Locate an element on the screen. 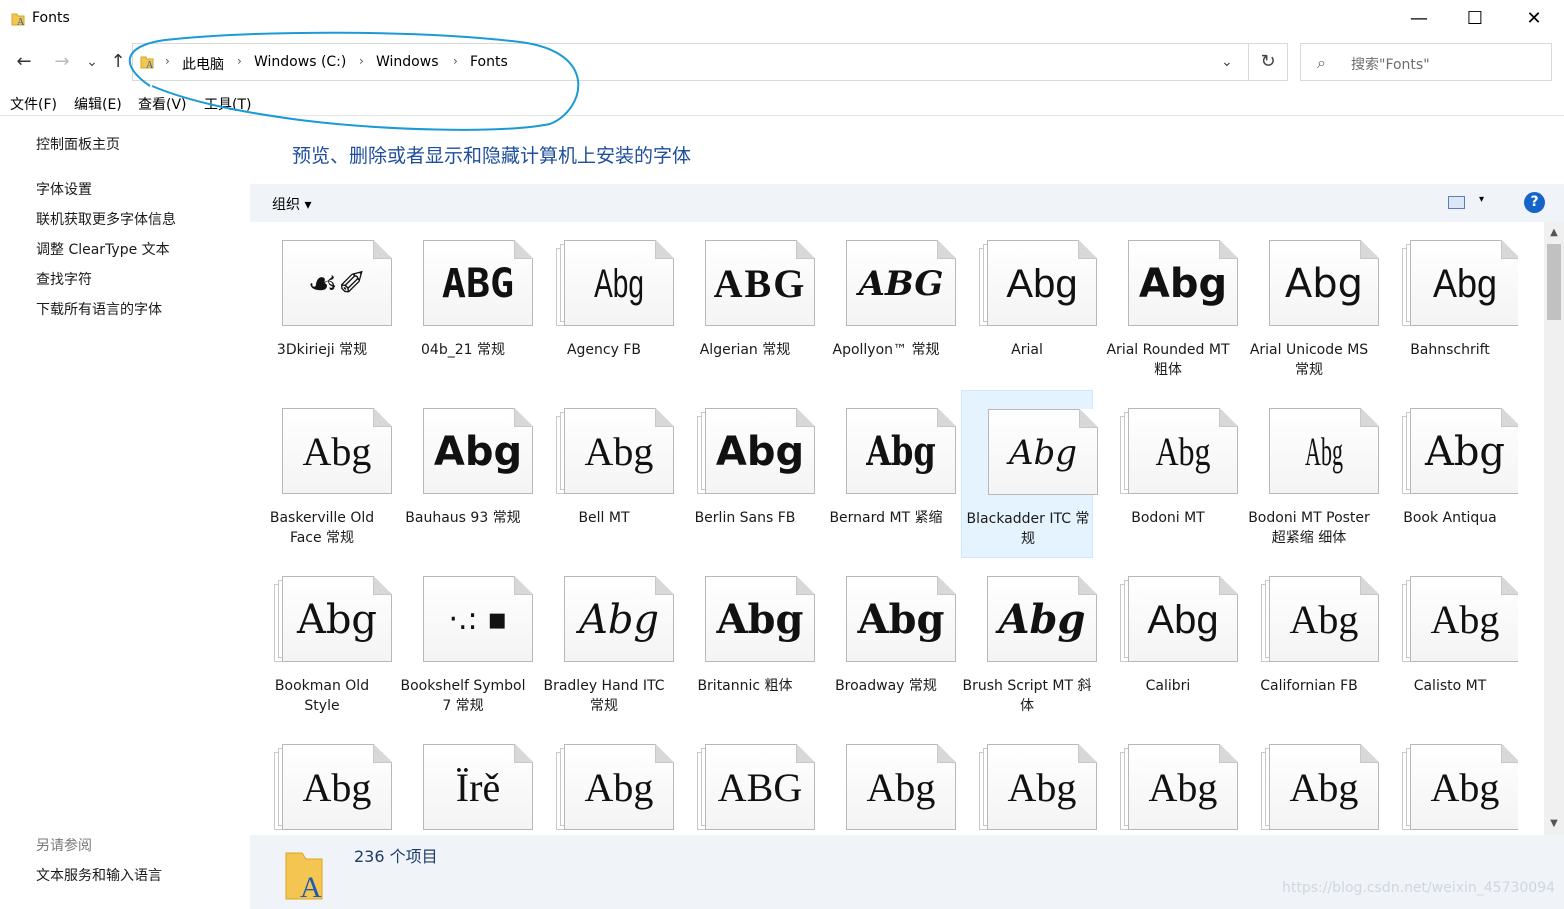 This screenshot has height=909, width=1564. maximize-button: ☐ is located at coordinates (1475, 19).